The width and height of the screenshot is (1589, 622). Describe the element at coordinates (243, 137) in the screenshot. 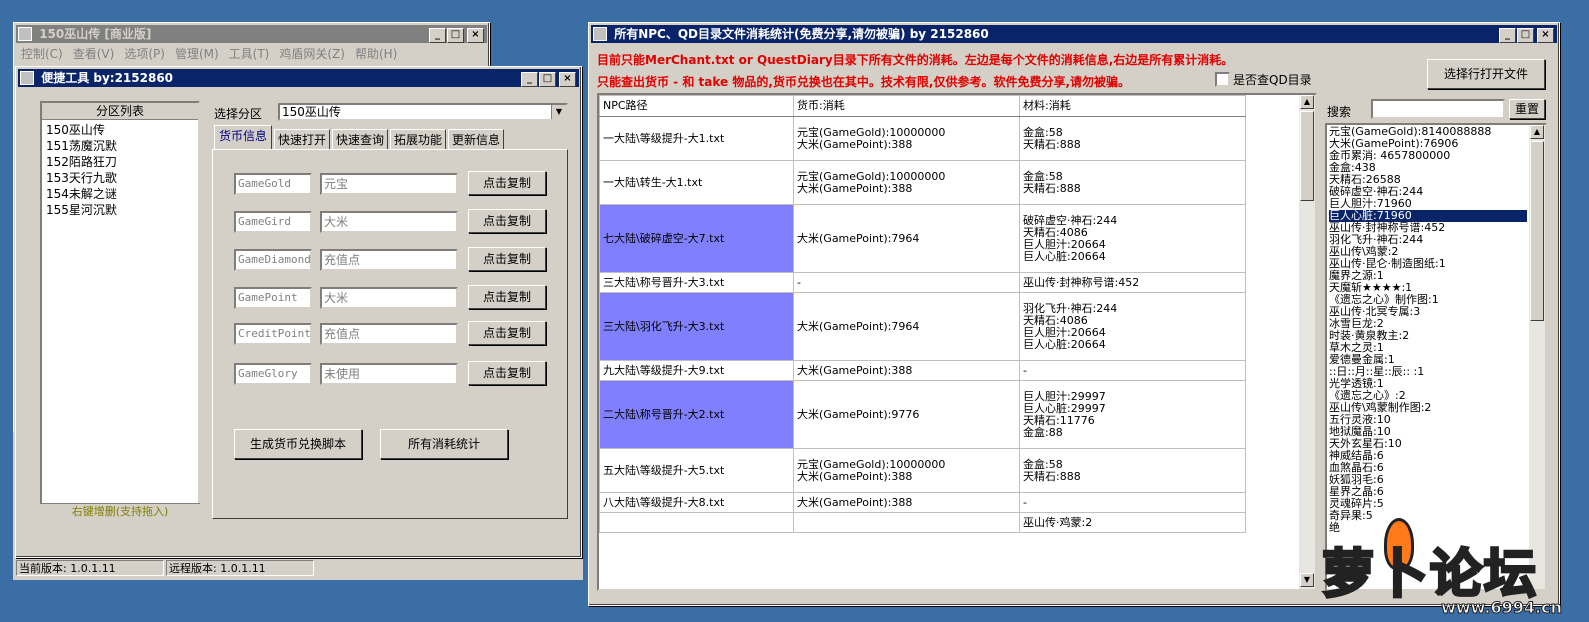

I see `tab-currency-info: 货币信息` at that location.